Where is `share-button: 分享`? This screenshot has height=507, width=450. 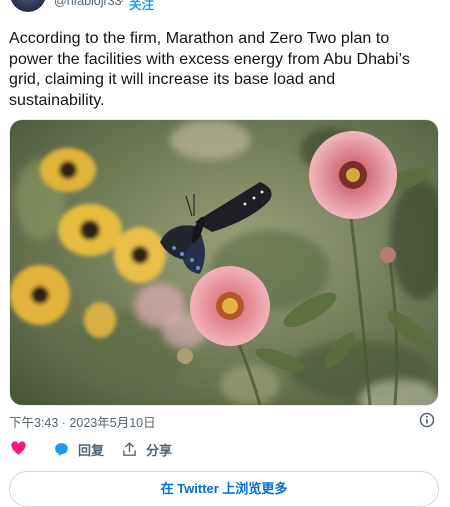 share-button: 分享 is located at coordinates (146, 449).